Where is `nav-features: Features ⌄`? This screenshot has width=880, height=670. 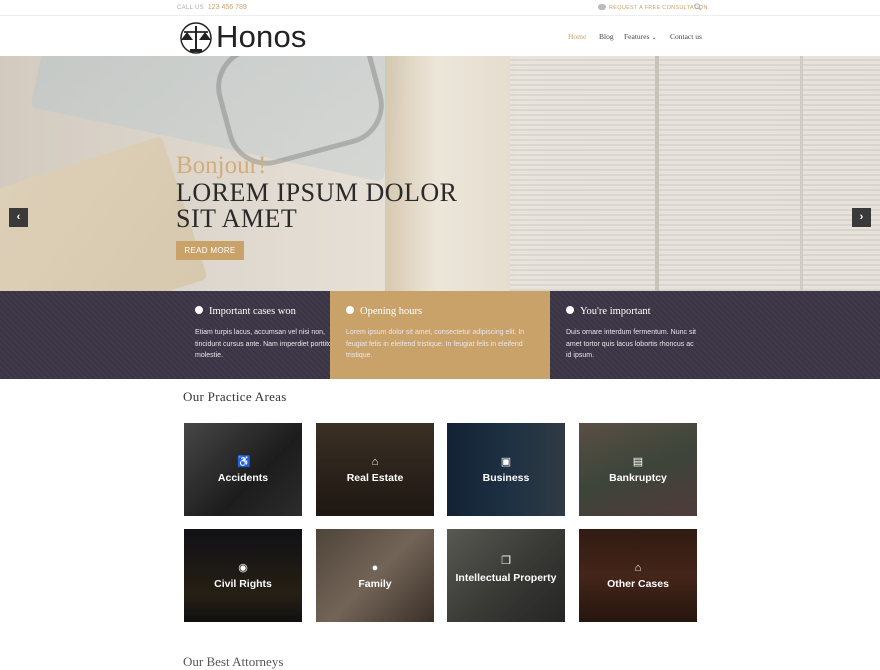
nav-features: Features ⌄ is located at coordinates (640, 36).